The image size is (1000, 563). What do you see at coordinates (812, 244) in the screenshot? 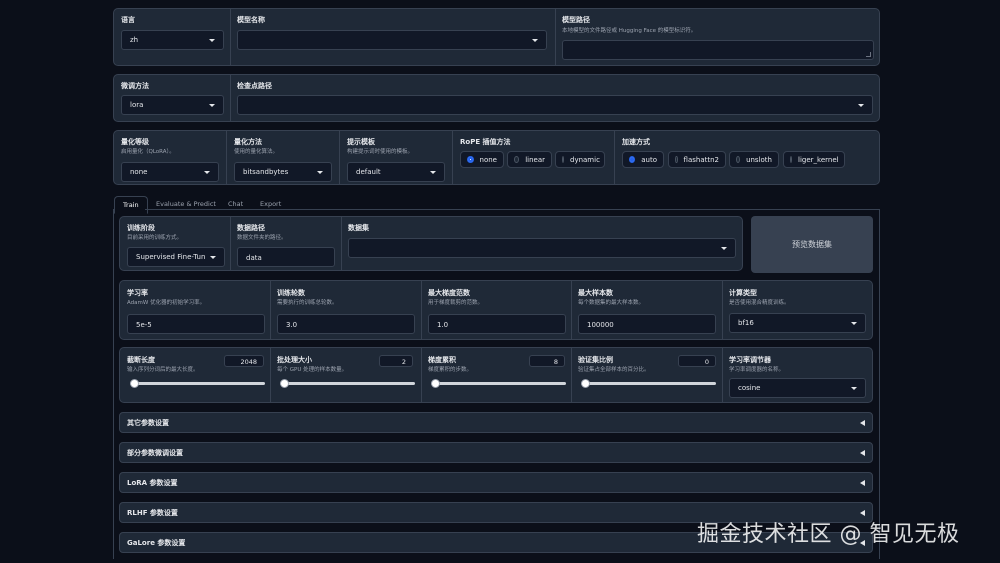
I see `preview-dataset-button: 预览数据集` at bounding box center [812, 244].